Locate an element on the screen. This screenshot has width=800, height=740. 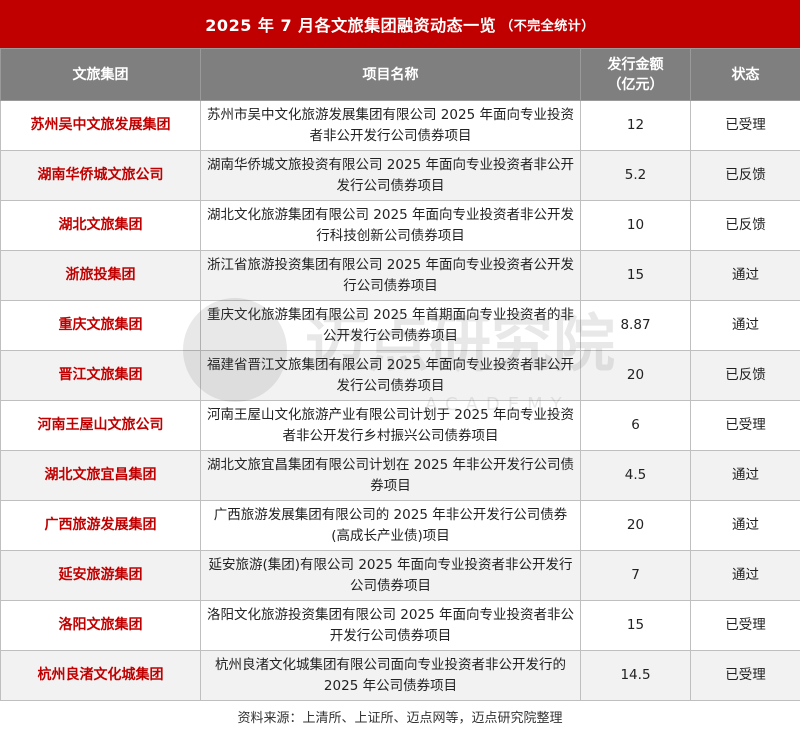
project-cell: 广西旅游发展集团有限公司的 2025 年非公开发行公司债券(高成长产业债)项目 is located at coordinates (390, 525).